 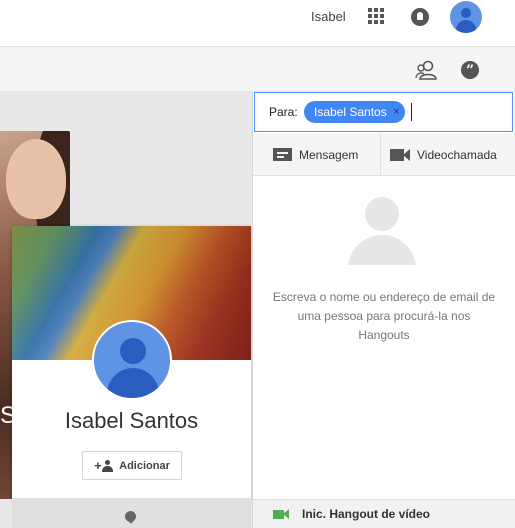 I want to click on video-call-button: Videochamada, so click(x=448, y=154).